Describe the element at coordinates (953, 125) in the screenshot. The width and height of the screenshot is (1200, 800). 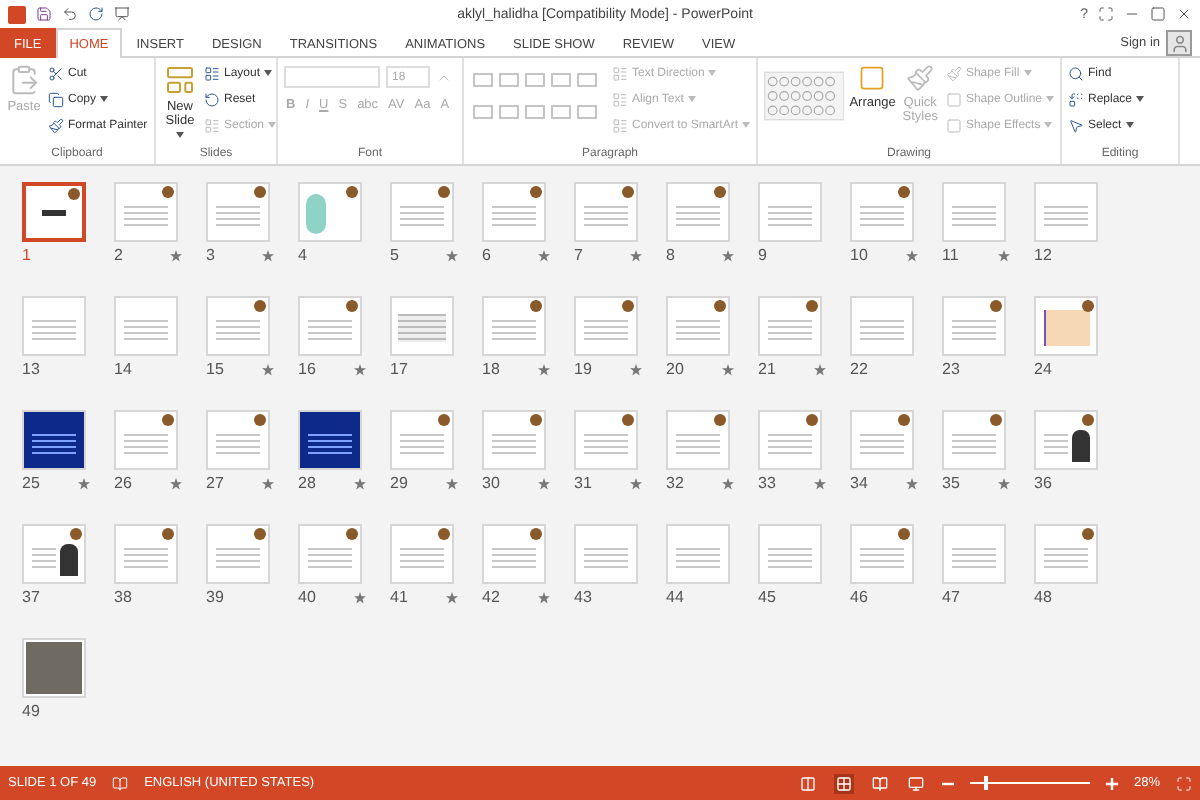
I see `effects-icon` at that location.